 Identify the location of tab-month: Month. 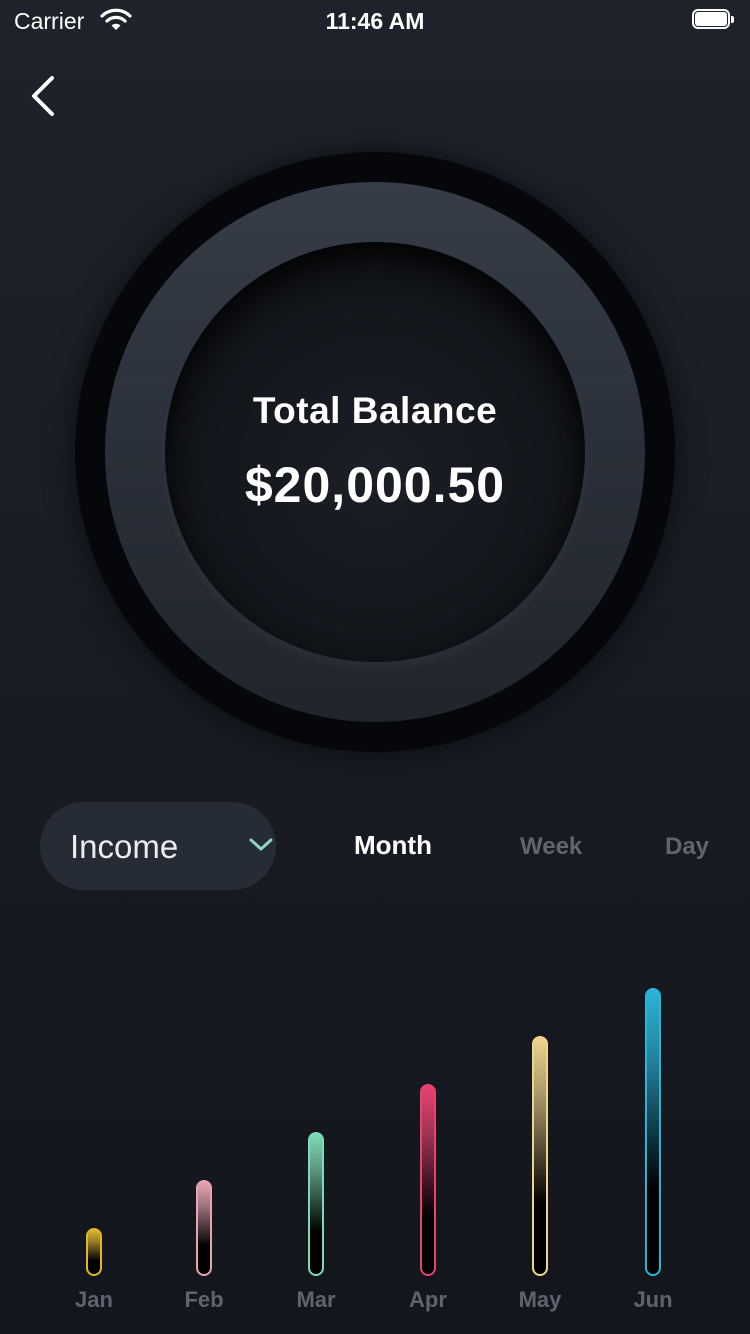
(393, 845).